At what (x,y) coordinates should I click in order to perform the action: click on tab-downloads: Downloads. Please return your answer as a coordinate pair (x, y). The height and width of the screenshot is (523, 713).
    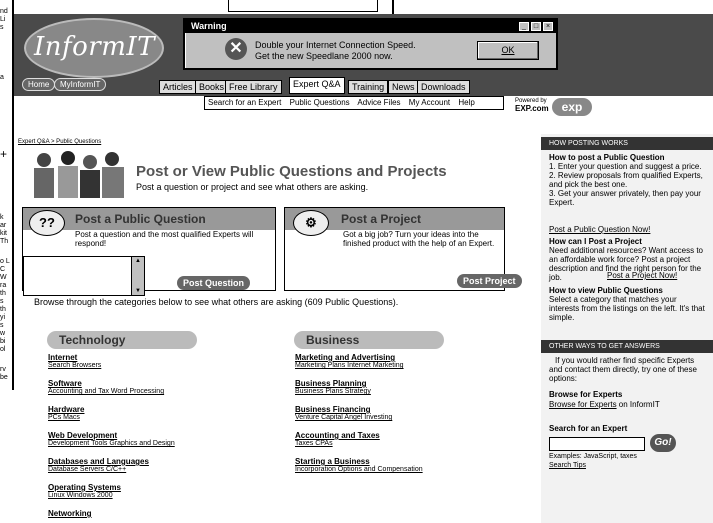
    Looking at the image, I should click on (443, 87).